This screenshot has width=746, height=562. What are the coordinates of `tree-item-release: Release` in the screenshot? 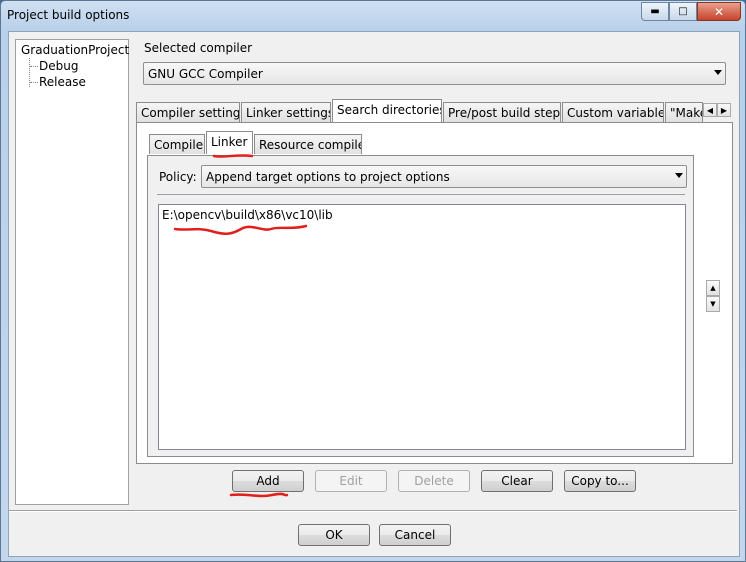 It's located at (62, 82).